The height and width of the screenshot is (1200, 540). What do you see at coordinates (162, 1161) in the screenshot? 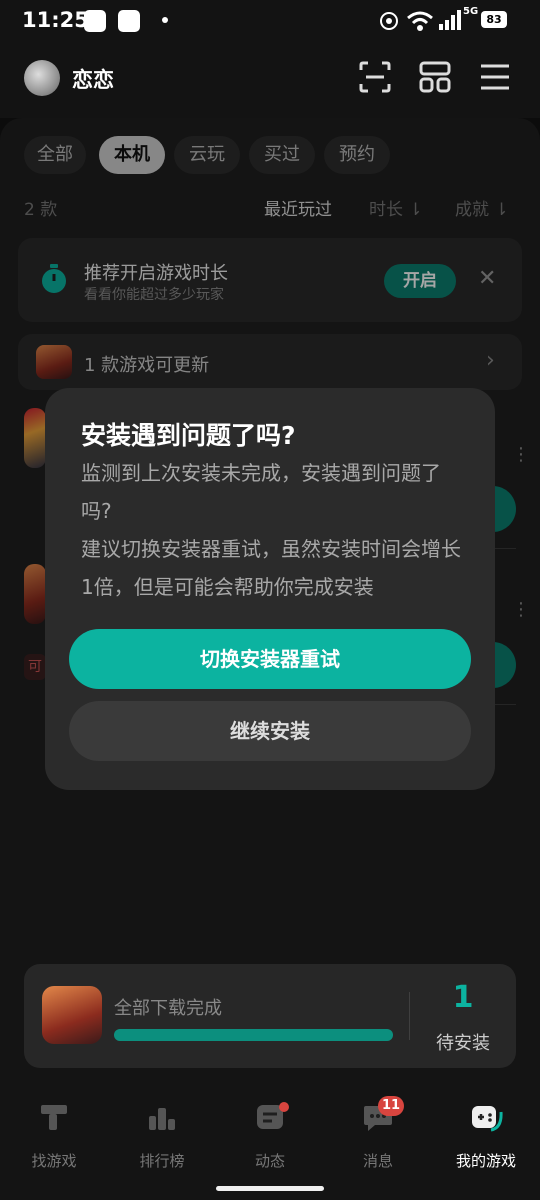
I see `nav-label: 排行榜` at bounding box center [162, 1161].